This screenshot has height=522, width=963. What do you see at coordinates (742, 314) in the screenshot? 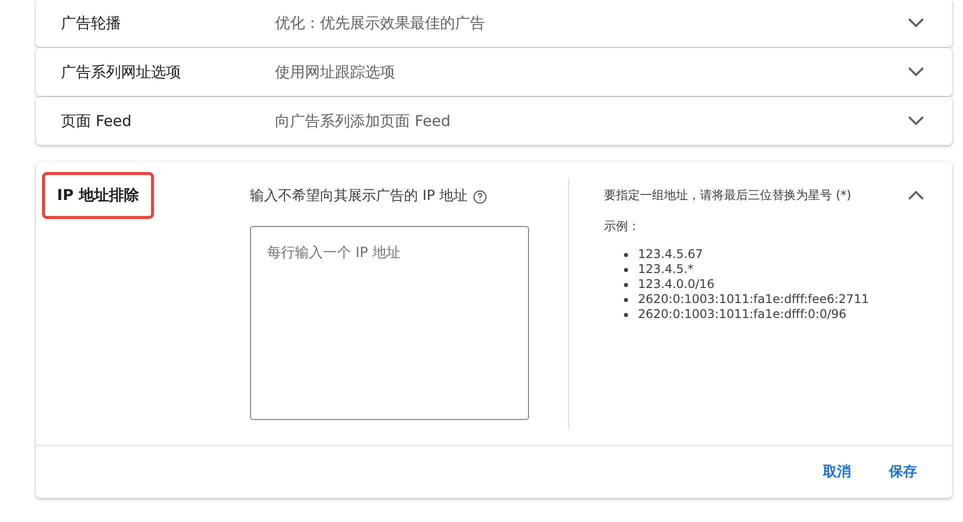
I see `example-address: 2620:0:1003:1011:fa1e:dfff:0:0/96` at bounding box center [742, 314].